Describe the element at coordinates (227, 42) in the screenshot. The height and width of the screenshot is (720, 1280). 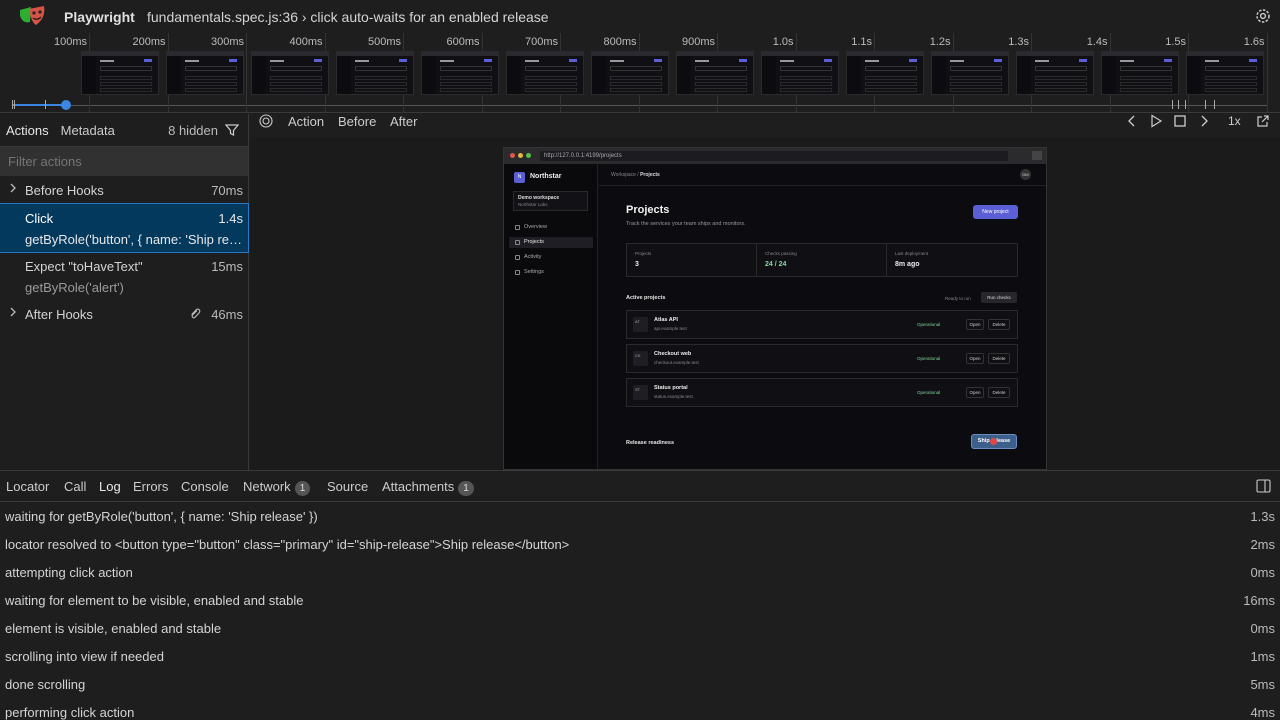
I see `timeline-tick-label: 300ms` at that location.